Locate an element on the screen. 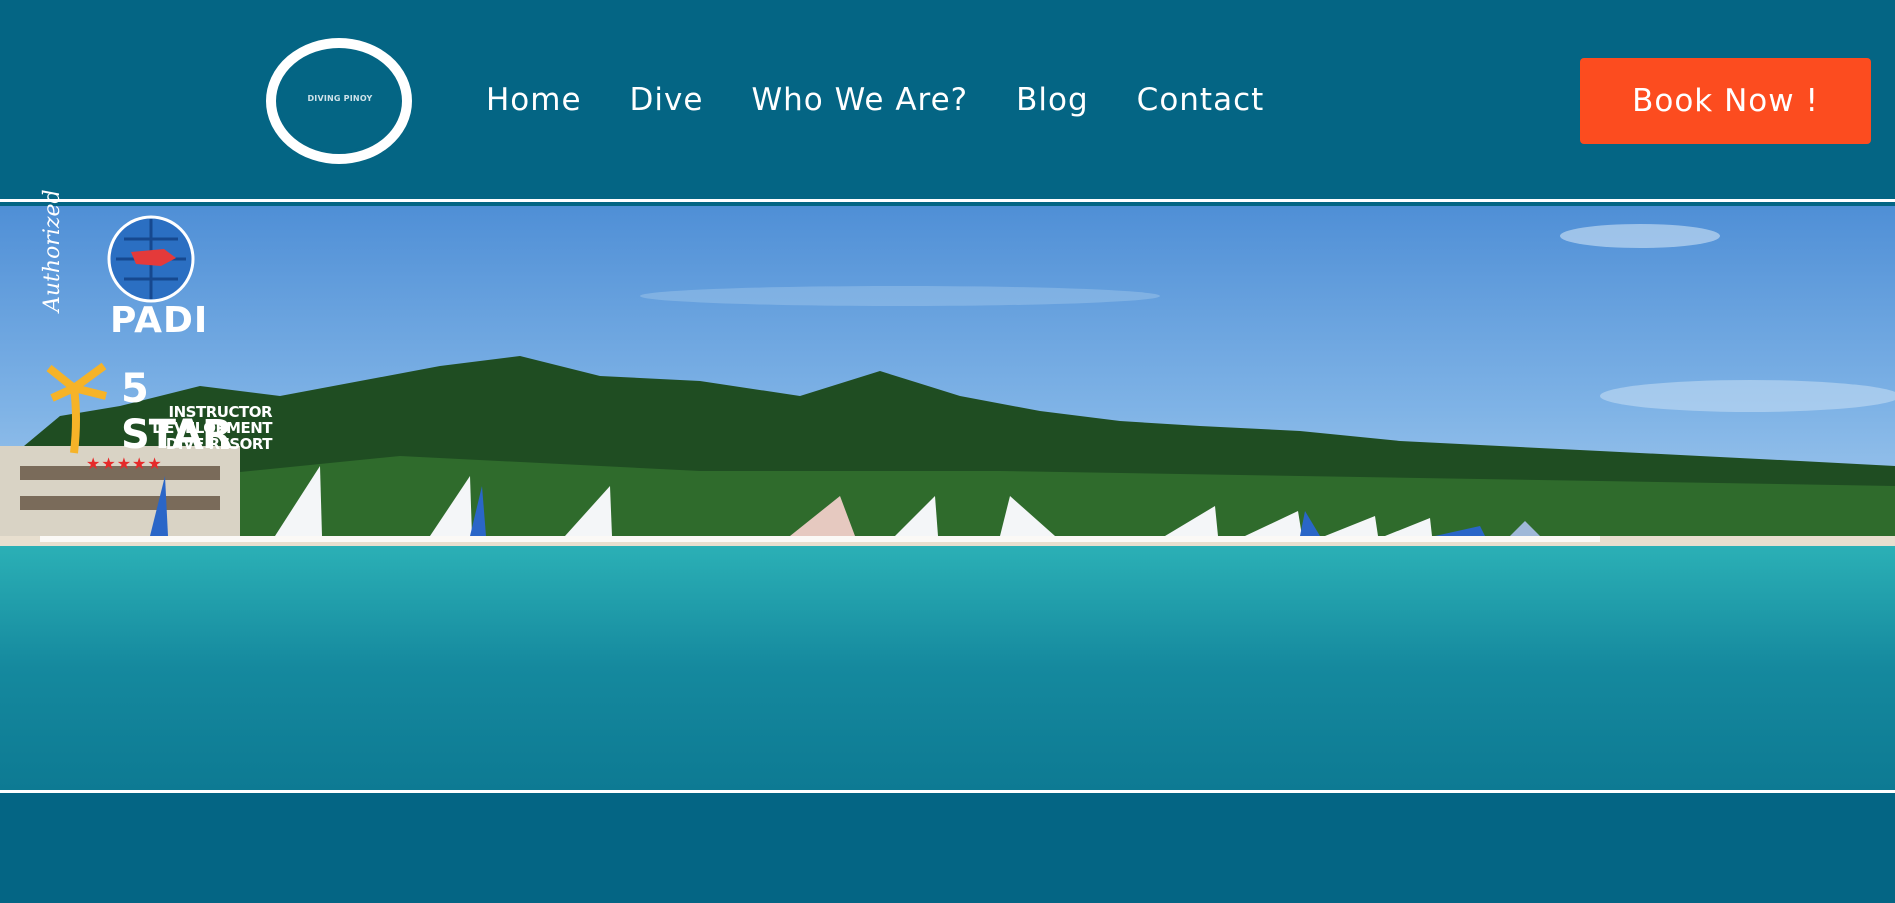 The height and width of the screenshot is (903, 1895). main-nav: Home Dive Who We Are? Blog Contact is located at coordinates (899, 100).